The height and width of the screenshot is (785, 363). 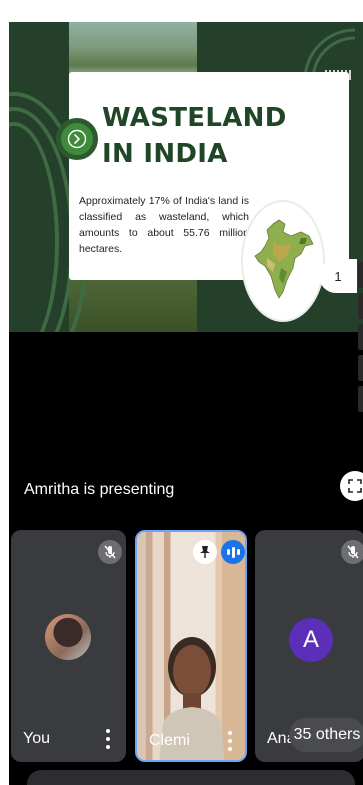 I want to click on pin-icon, so click(x=205, y=552).